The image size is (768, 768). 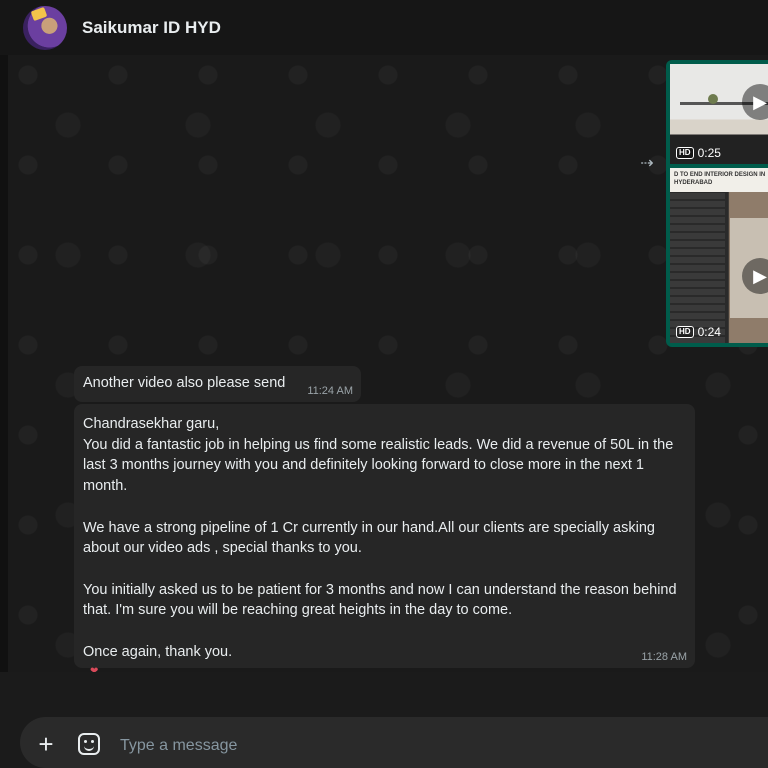 I want to click on sticker-icon-mouth, so click(x=89, y=748).